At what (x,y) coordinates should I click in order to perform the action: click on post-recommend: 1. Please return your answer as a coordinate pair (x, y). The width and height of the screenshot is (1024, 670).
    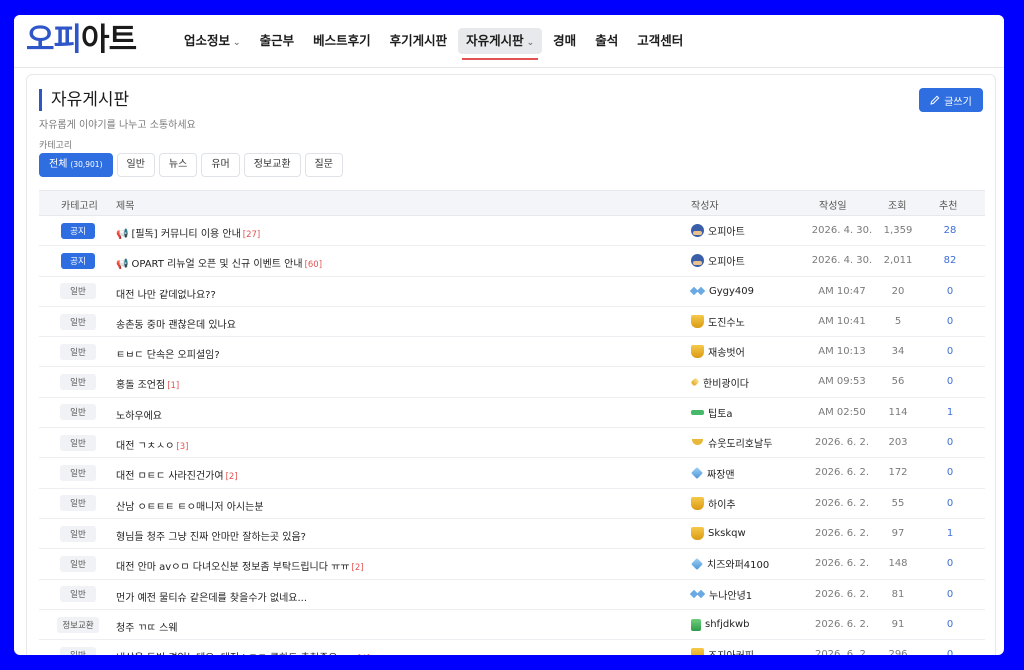
    Looking at the image, I should click on (950, 533).